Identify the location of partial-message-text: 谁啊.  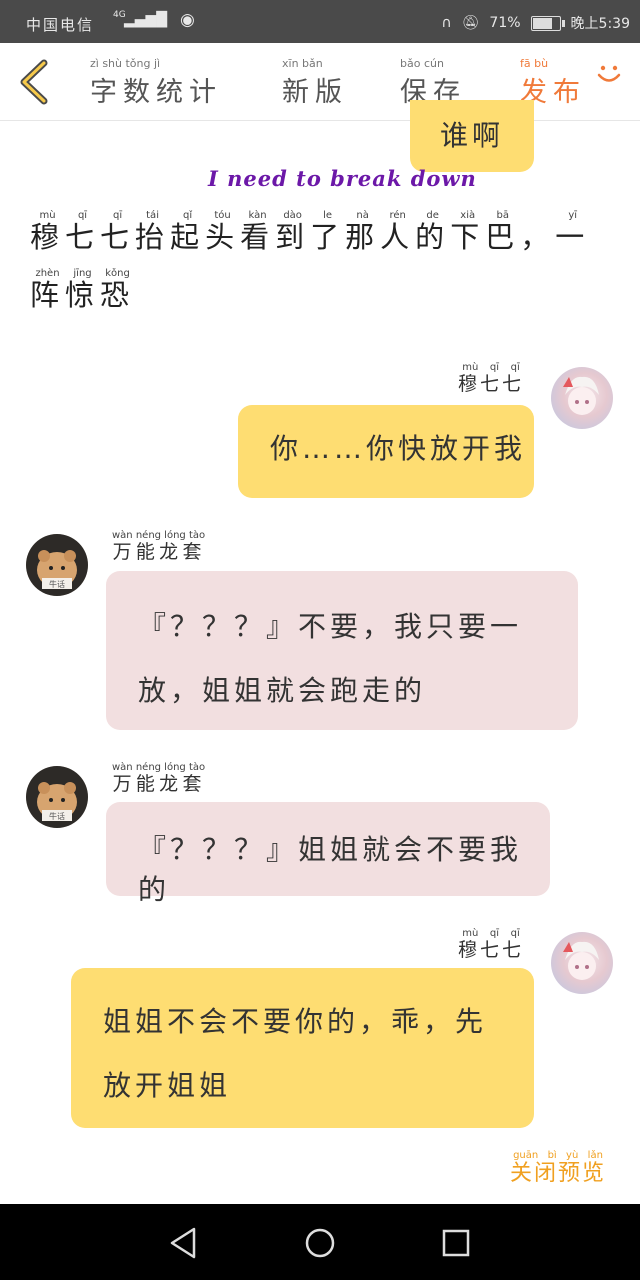
(472, 135).